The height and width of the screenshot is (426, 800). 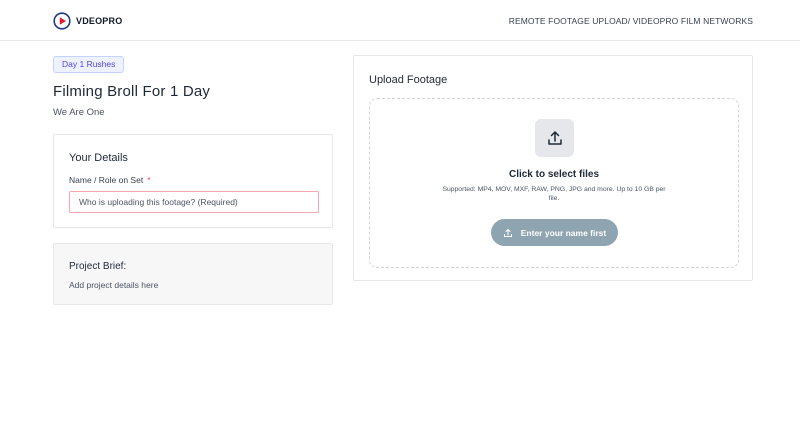 I want to click on project-subtitle: We Are One, so click(x=79, y=112).